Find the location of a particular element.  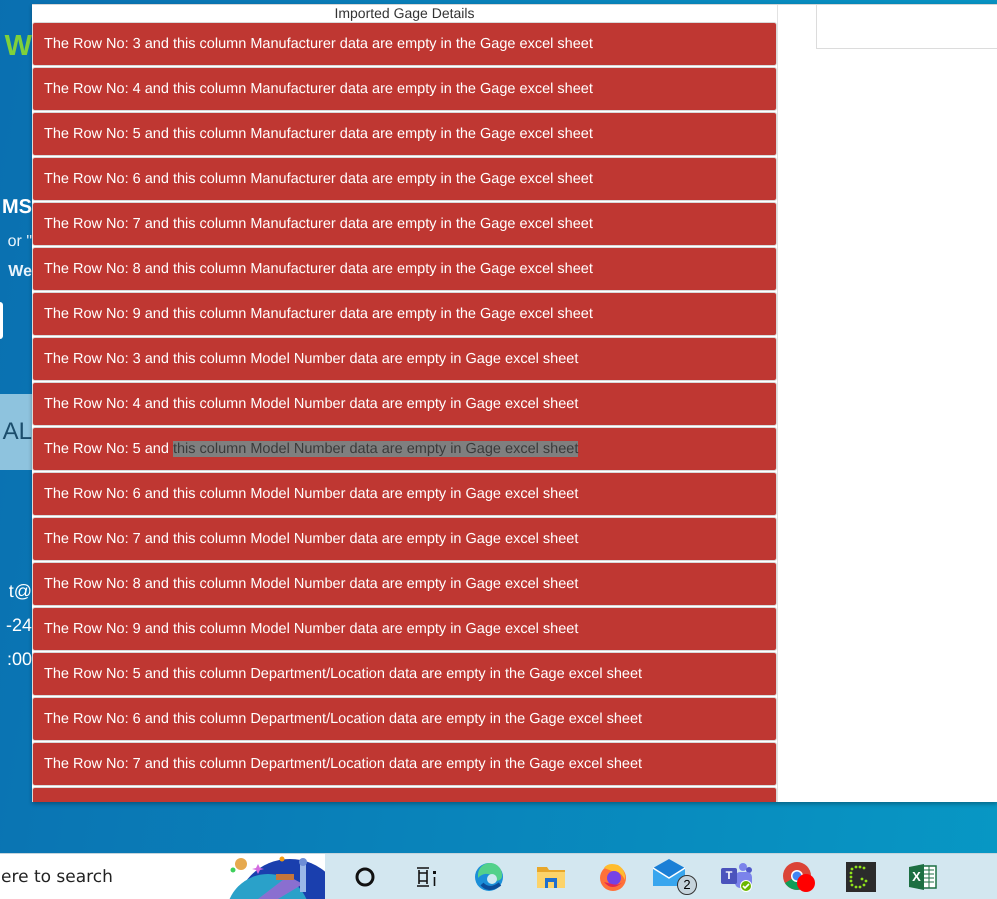

error-row: The Row No: 7 and this column Manufacturer data are empty in the Gage excel sheet is located at coordinates (404, 224).